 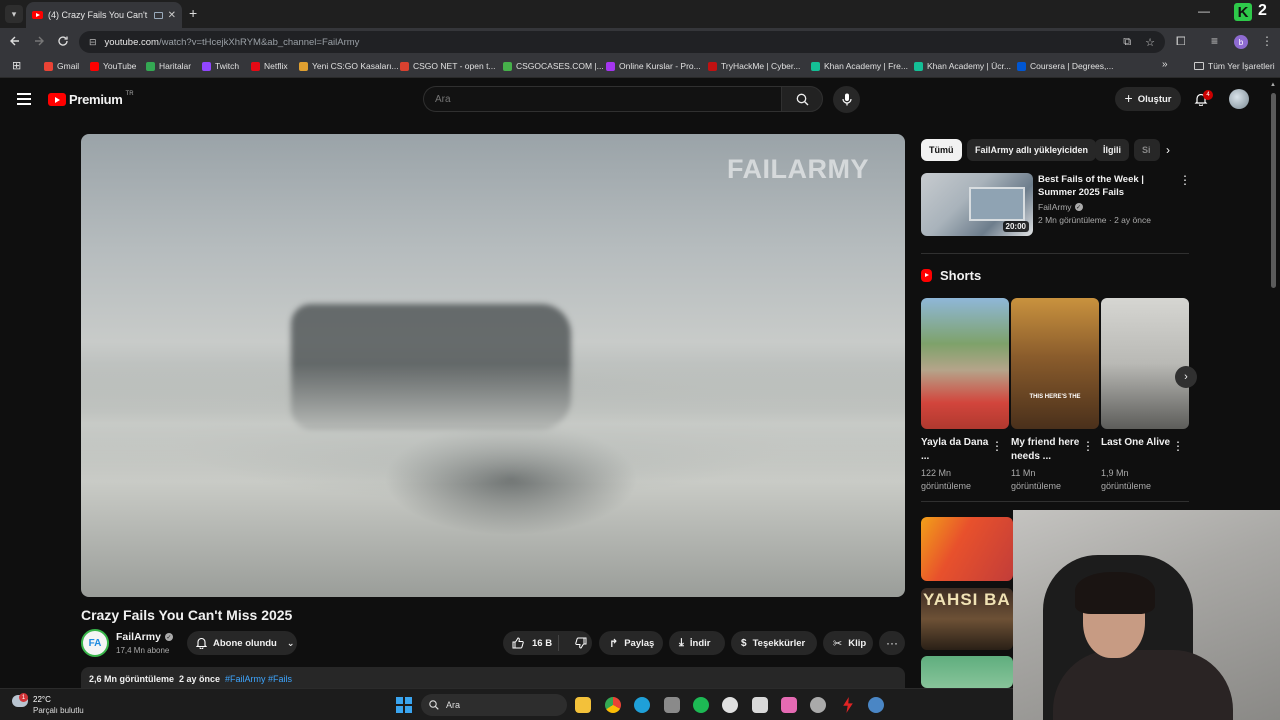 What do you see at coordinates (1055, 253) in the screenshot?
I see `divider` at bounding box center [1055, 253].